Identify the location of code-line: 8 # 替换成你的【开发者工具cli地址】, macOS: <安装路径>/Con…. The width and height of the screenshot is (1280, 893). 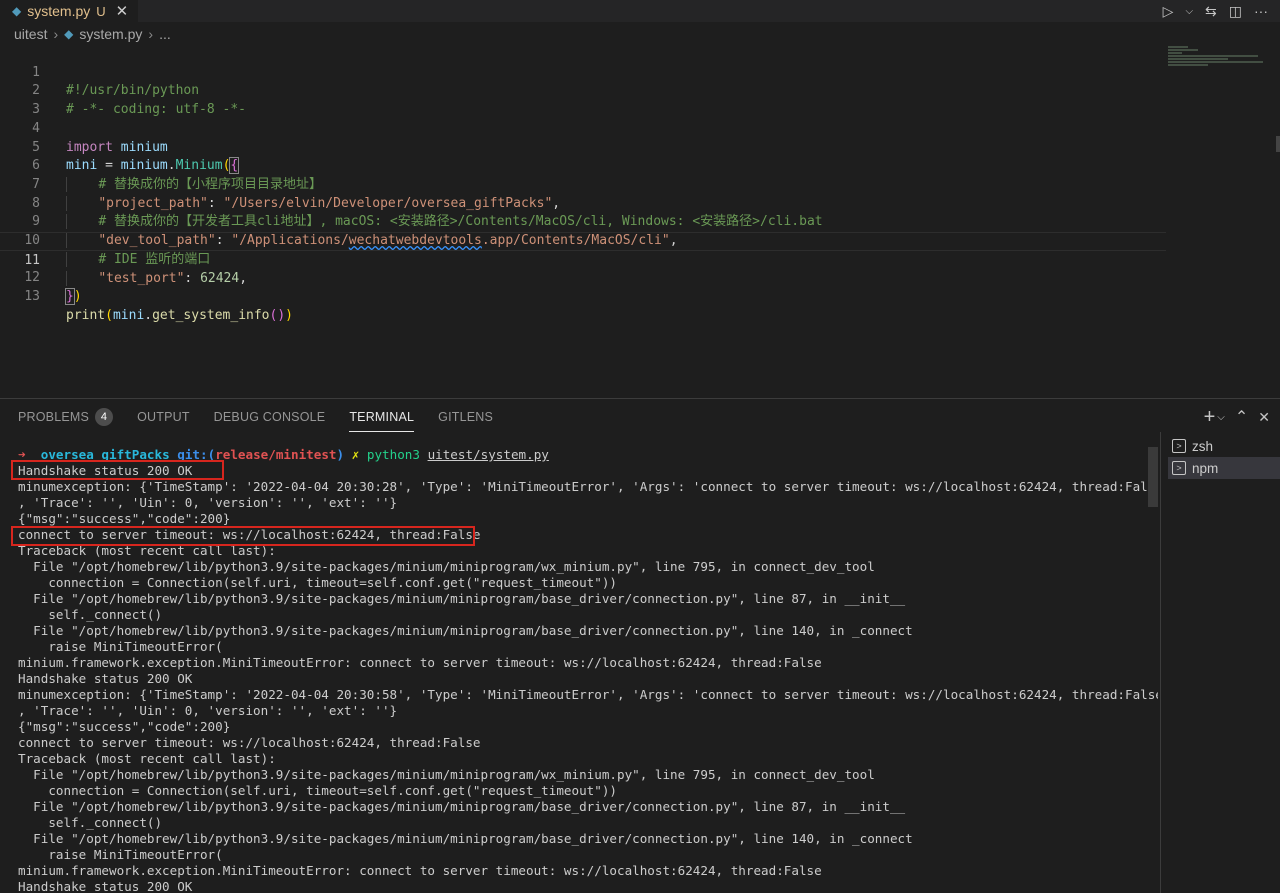
(583, 203).